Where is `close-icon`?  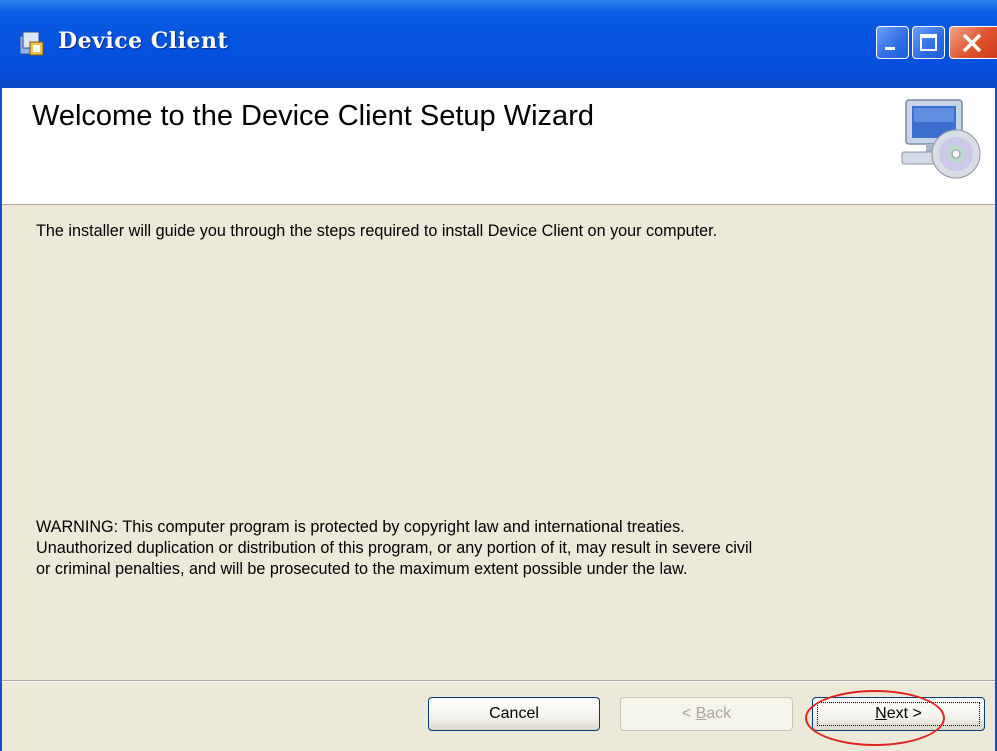
close-icon is located at coordinates (972, 43).